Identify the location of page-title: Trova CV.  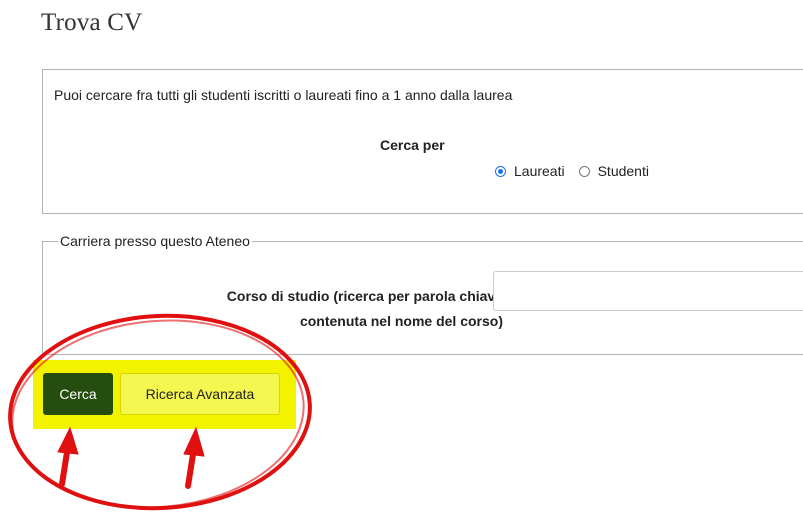
(92, 22).